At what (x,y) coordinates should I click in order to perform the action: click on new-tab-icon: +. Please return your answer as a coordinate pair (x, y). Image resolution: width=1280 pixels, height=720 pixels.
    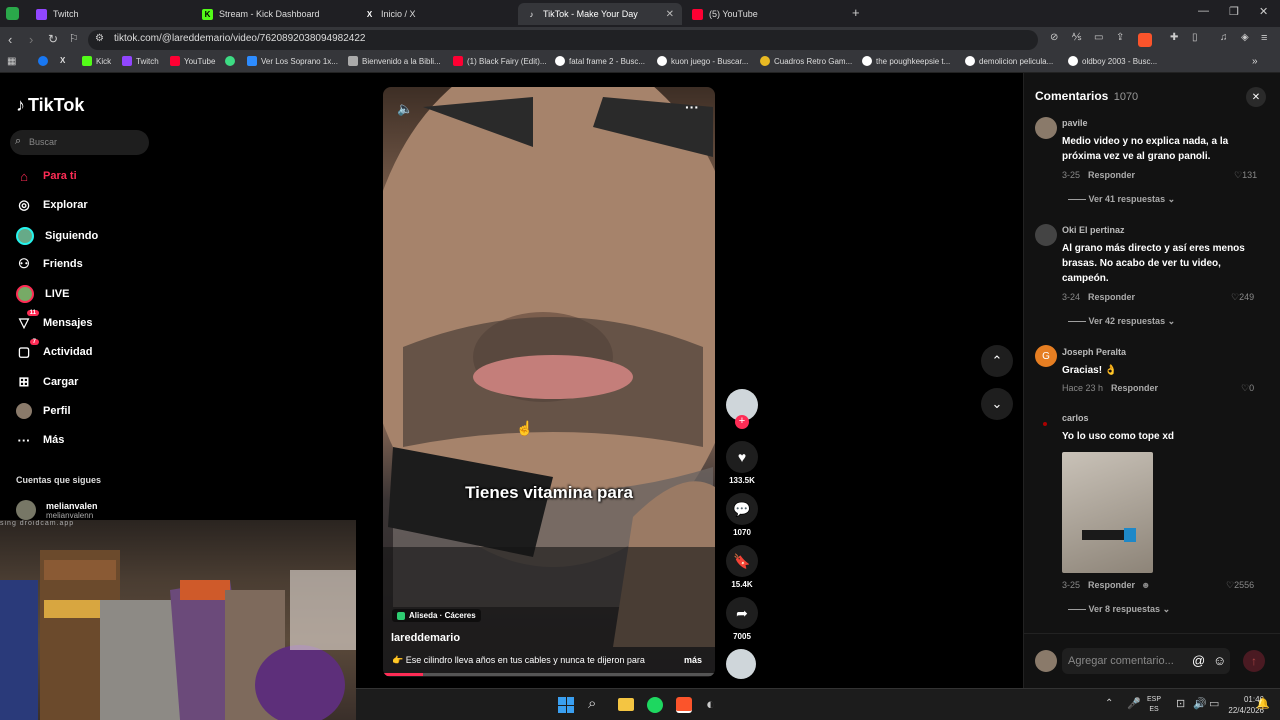
    Looking at the image, I should click on (856, 12).